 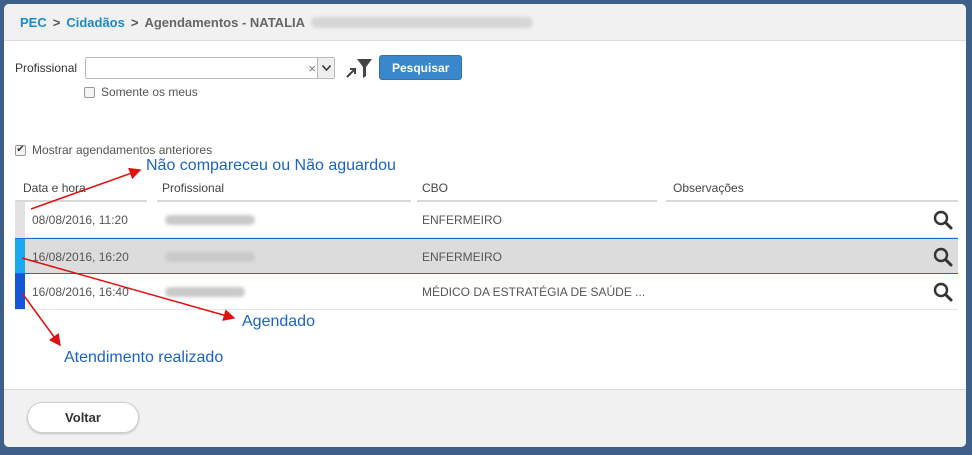 I want to click on row-datetime: 08/08/2016, 11:20, so click(x=80, y=220).